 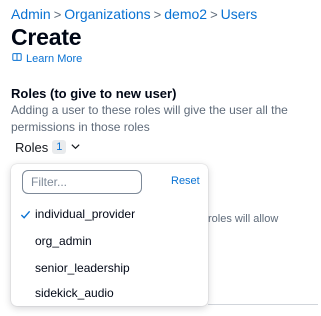 I want to click on page-title: Create, so click(x=46, y=37).